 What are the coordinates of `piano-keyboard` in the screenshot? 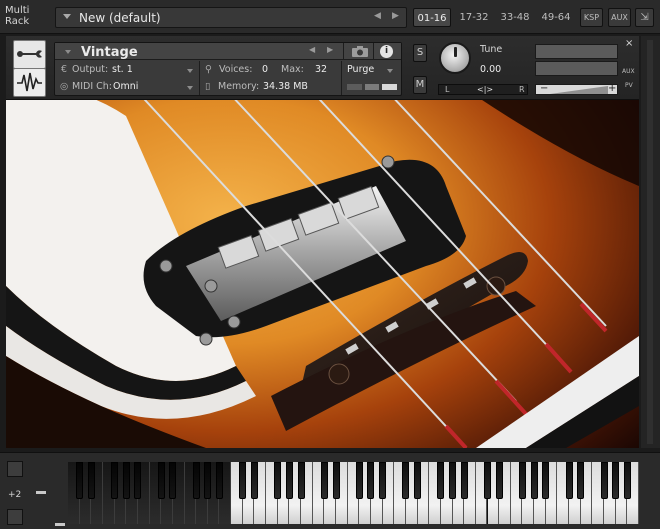 It's located at (353, 493).